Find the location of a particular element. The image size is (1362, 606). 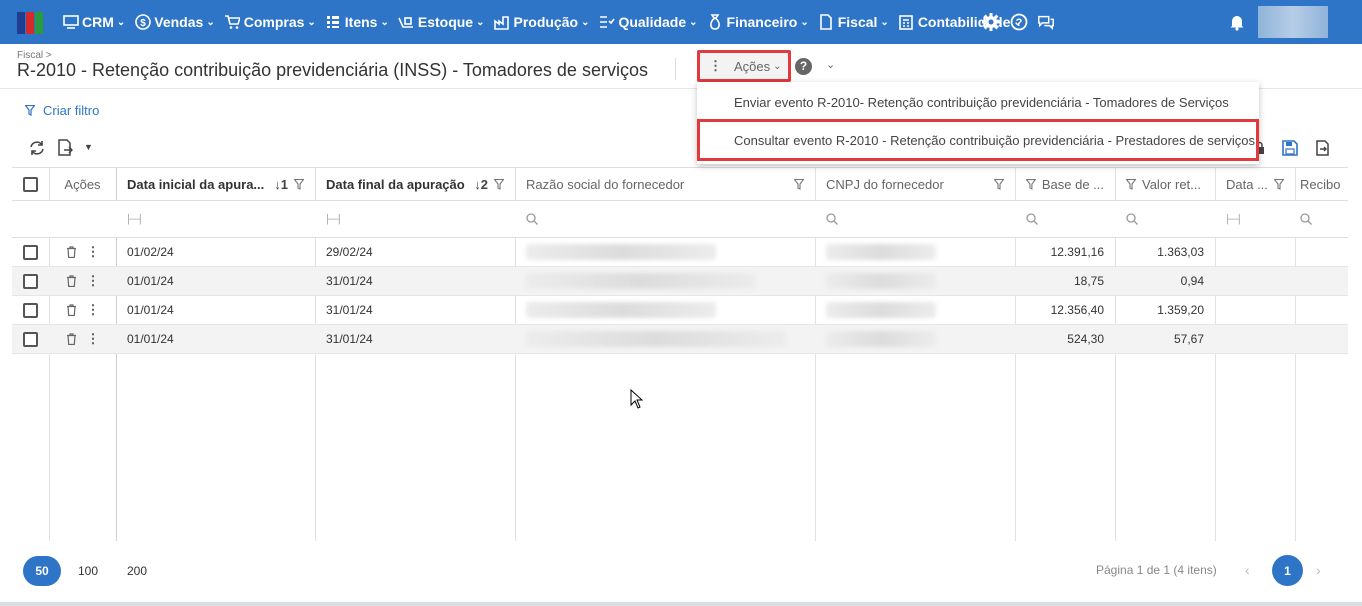

gear-icon is located at coordinates (991, 22).